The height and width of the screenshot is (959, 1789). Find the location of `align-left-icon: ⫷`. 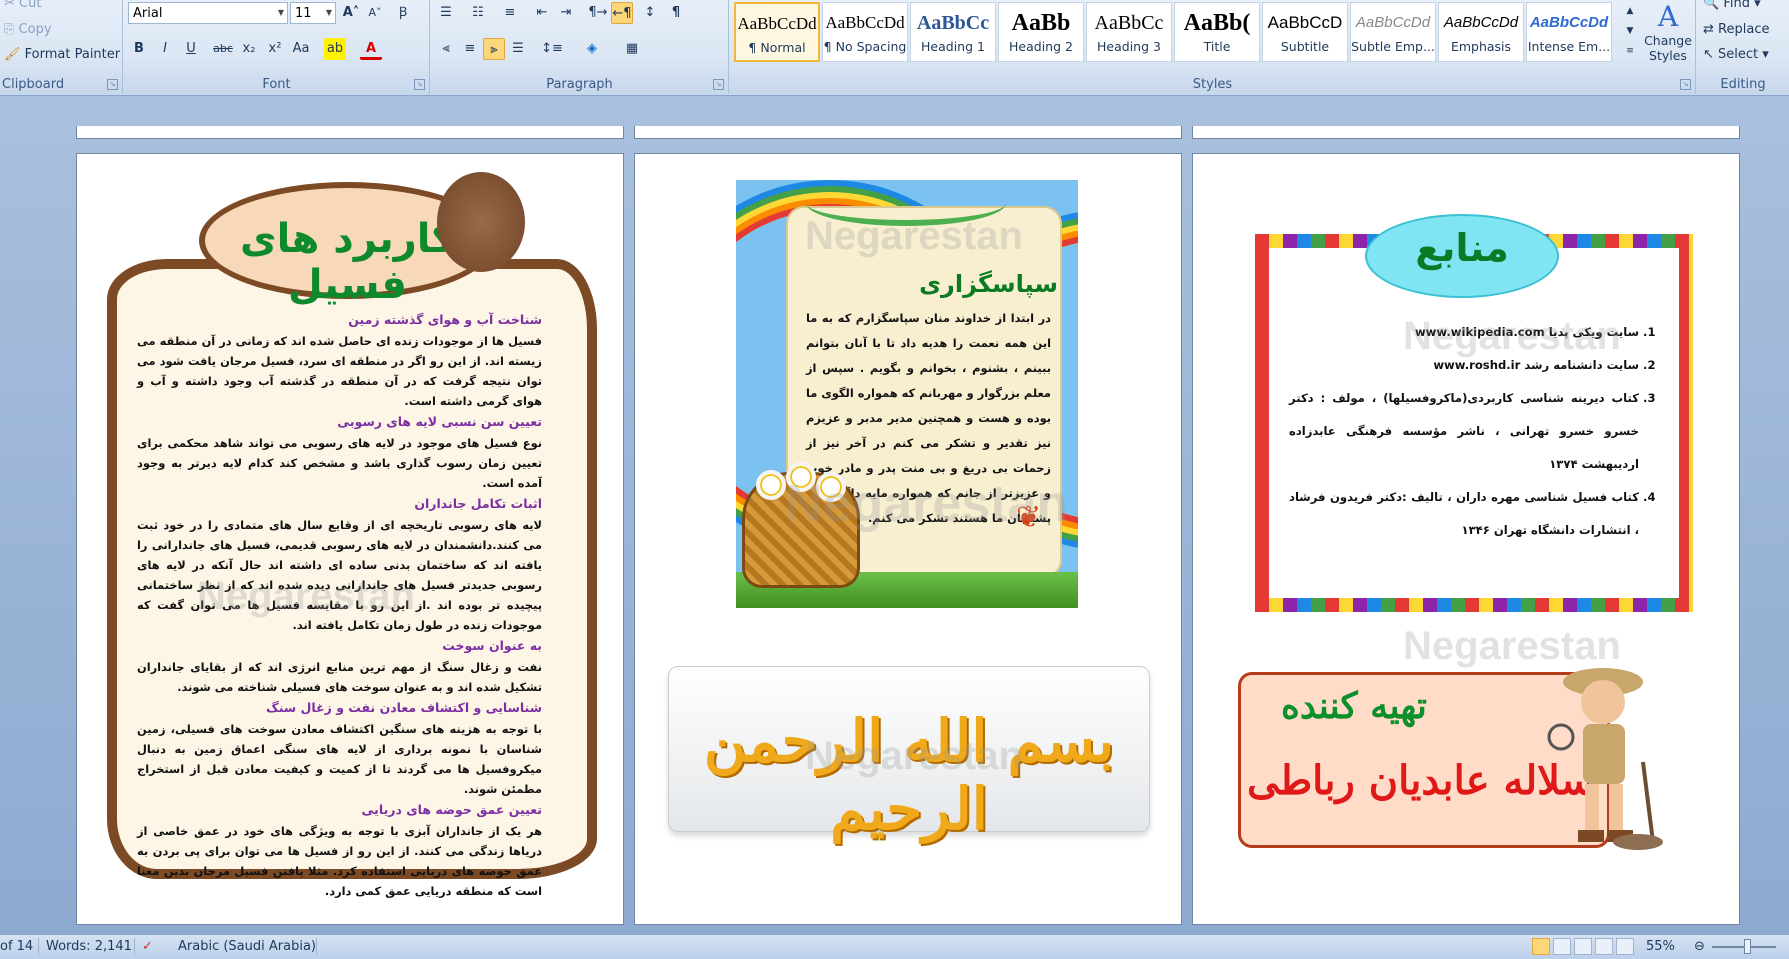

align-left-icon: ⫷ is located at coordinates (446, 49).